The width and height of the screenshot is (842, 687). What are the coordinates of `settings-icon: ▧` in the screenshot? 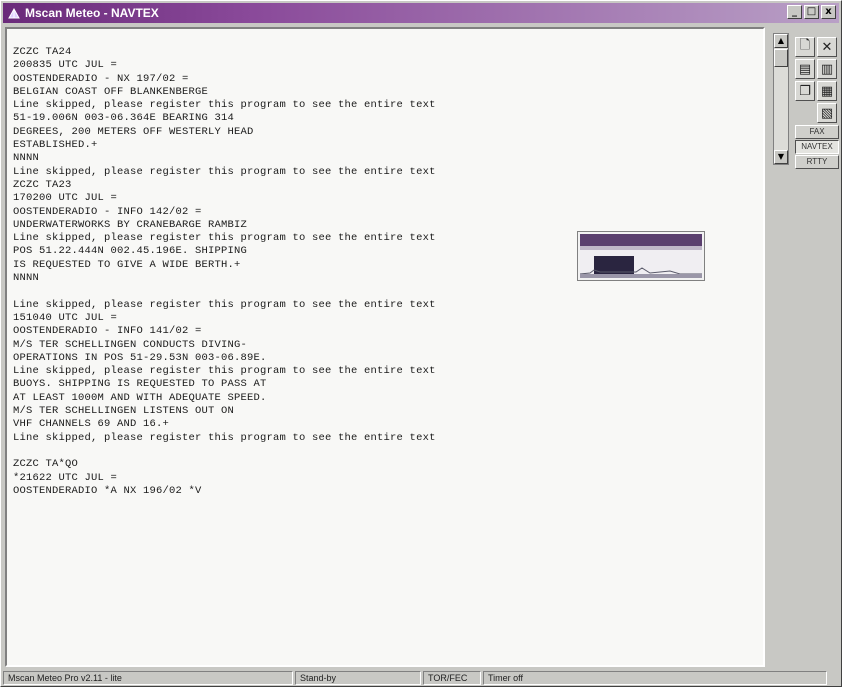 It's located at (827, 113).